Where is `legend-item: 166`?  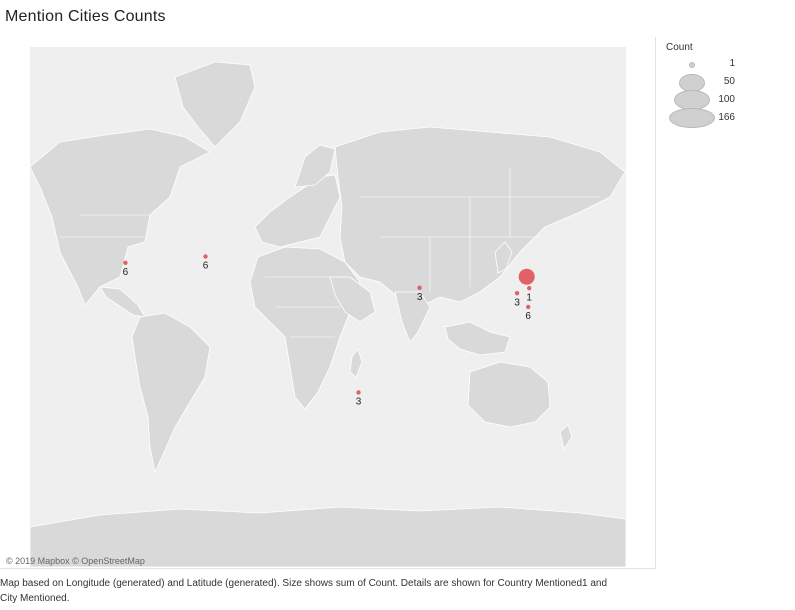
legend-item: 166 is located at coordinates (722, 118).